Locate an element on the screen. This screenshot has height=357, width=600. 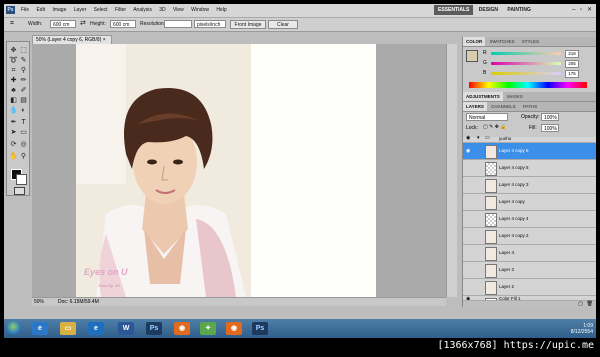
dodge-icon: ◐ is located at coordinates (23, 110).